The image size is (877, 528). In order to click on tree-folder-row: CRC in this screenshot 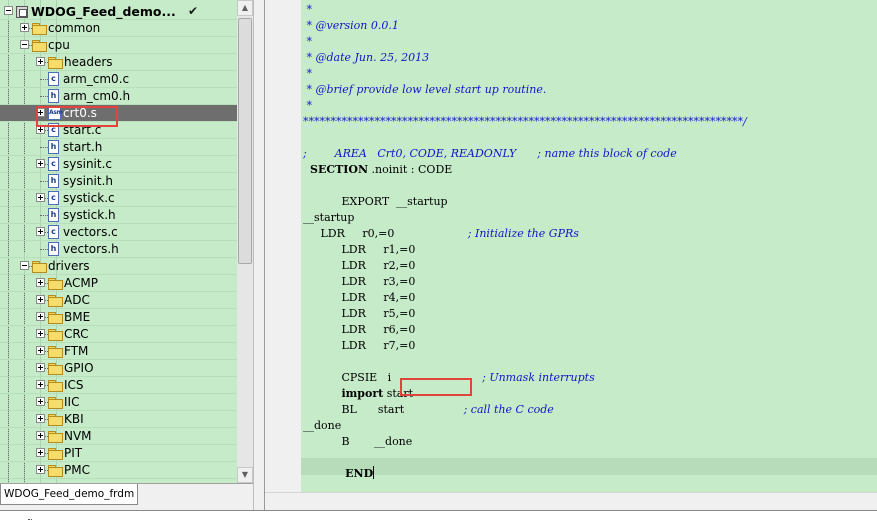, I will do `click(118, 334)`.